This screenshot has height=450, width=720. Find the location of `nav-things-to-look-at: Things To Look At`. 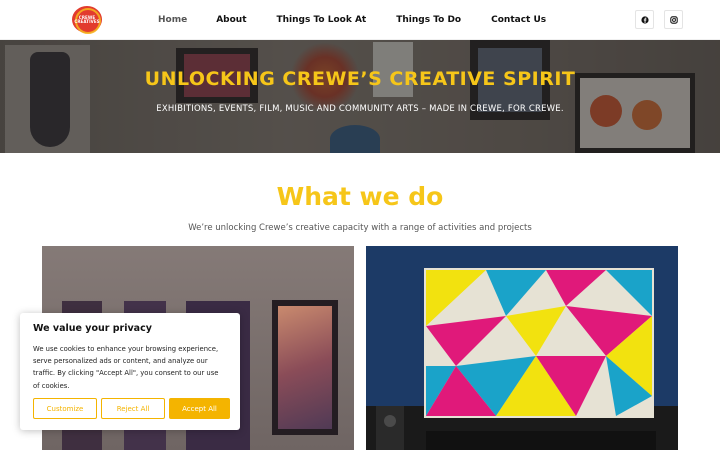

nav-things-to-look-at: Things To Look At is located at coordinates (322, 20).